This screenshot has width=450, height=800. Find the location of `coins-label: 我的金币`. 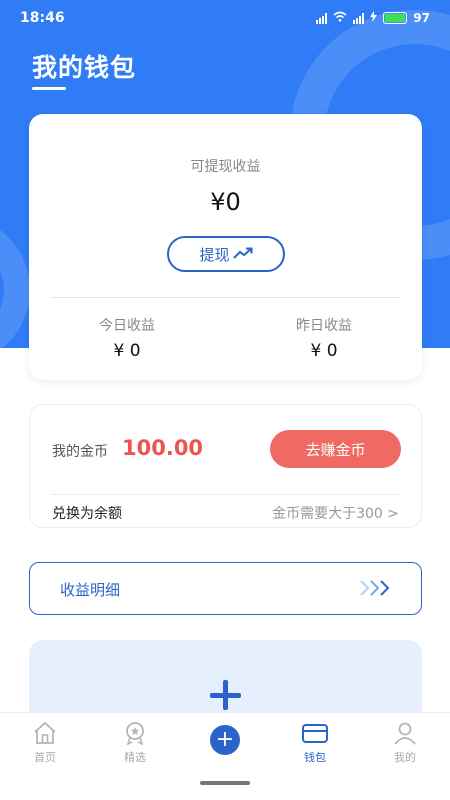

coins-label: 我的金币 is located at coordinates (80, 452).